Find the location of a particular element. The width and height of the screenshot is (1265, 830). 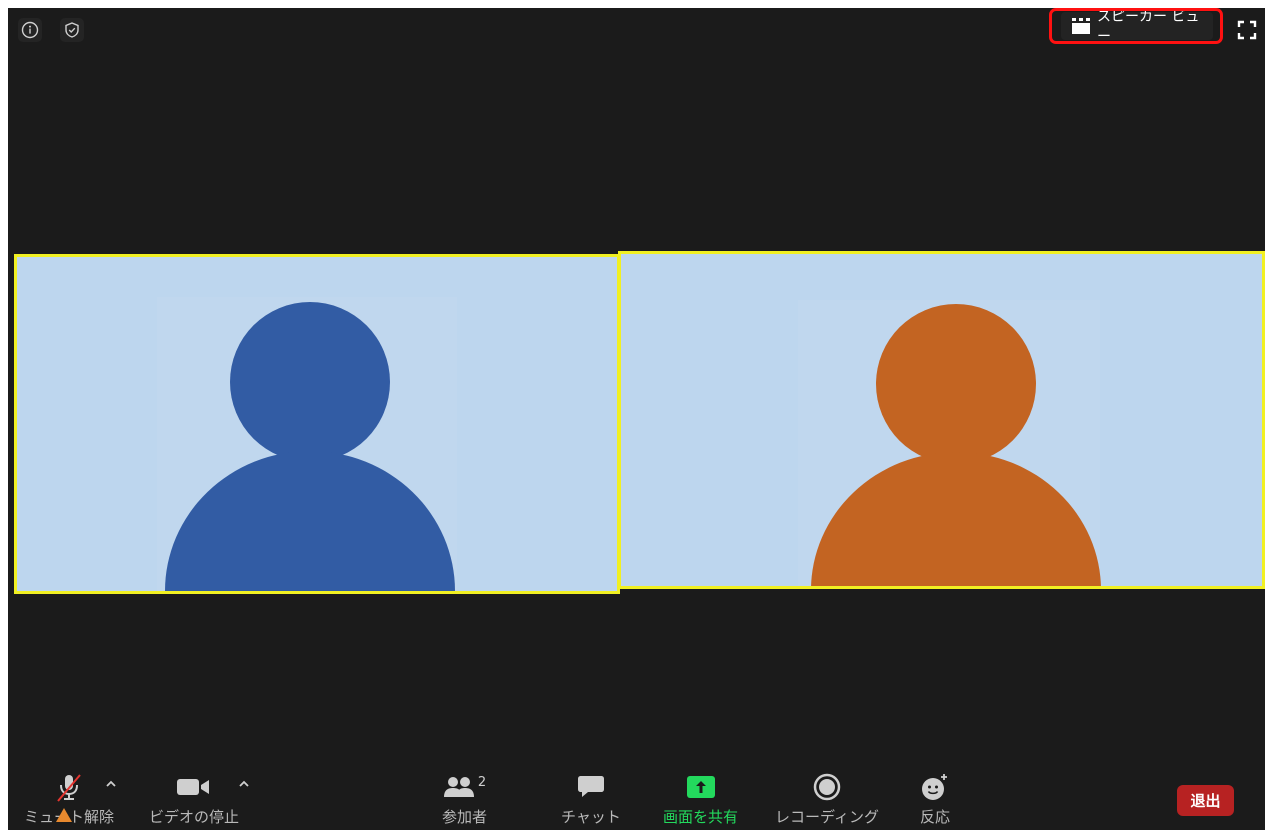

mic-muted-icon is located at coordinates (69, 787).